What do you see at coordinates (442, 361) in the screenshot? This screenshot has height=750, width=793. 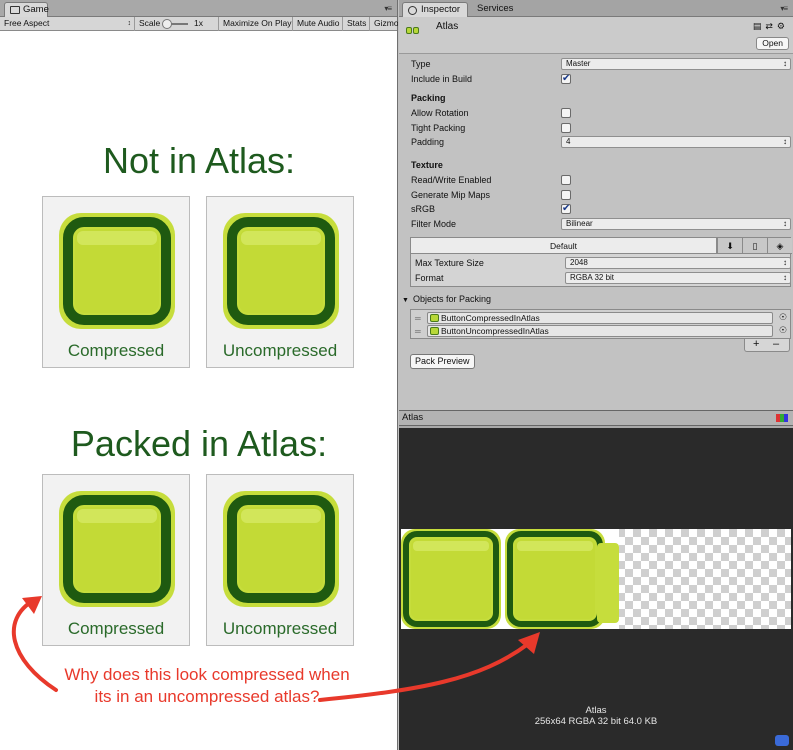 I see `pack-preview-button: Pack Preview` at bounding box center [442, 361].